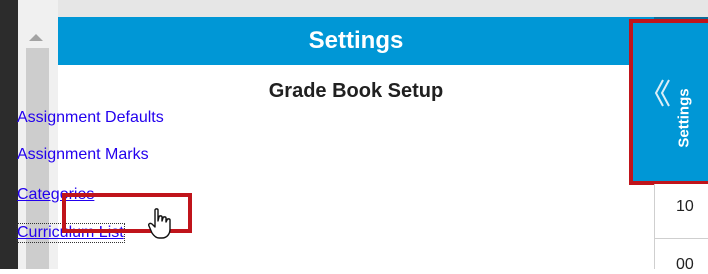 Image resolution: width=708 pixels, height=274 pixels. Describe the element at coordinates (55, 195) in the screenshot. I see `categories-link: Categories` at that location.